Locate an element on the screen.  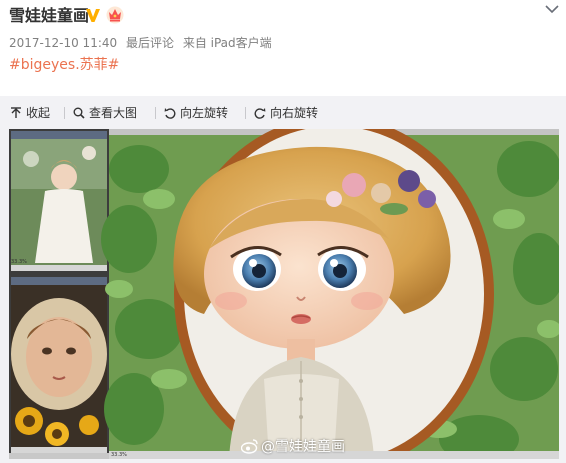
author-name: 雪娃娃童画 is located at coordinates (49, 16).